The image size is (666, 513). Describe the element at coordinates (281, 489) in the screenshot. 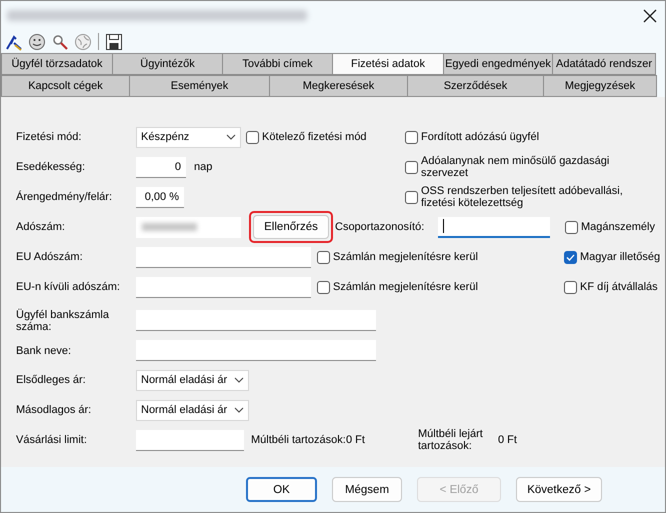

I see `dialog-button: OK` at that location.